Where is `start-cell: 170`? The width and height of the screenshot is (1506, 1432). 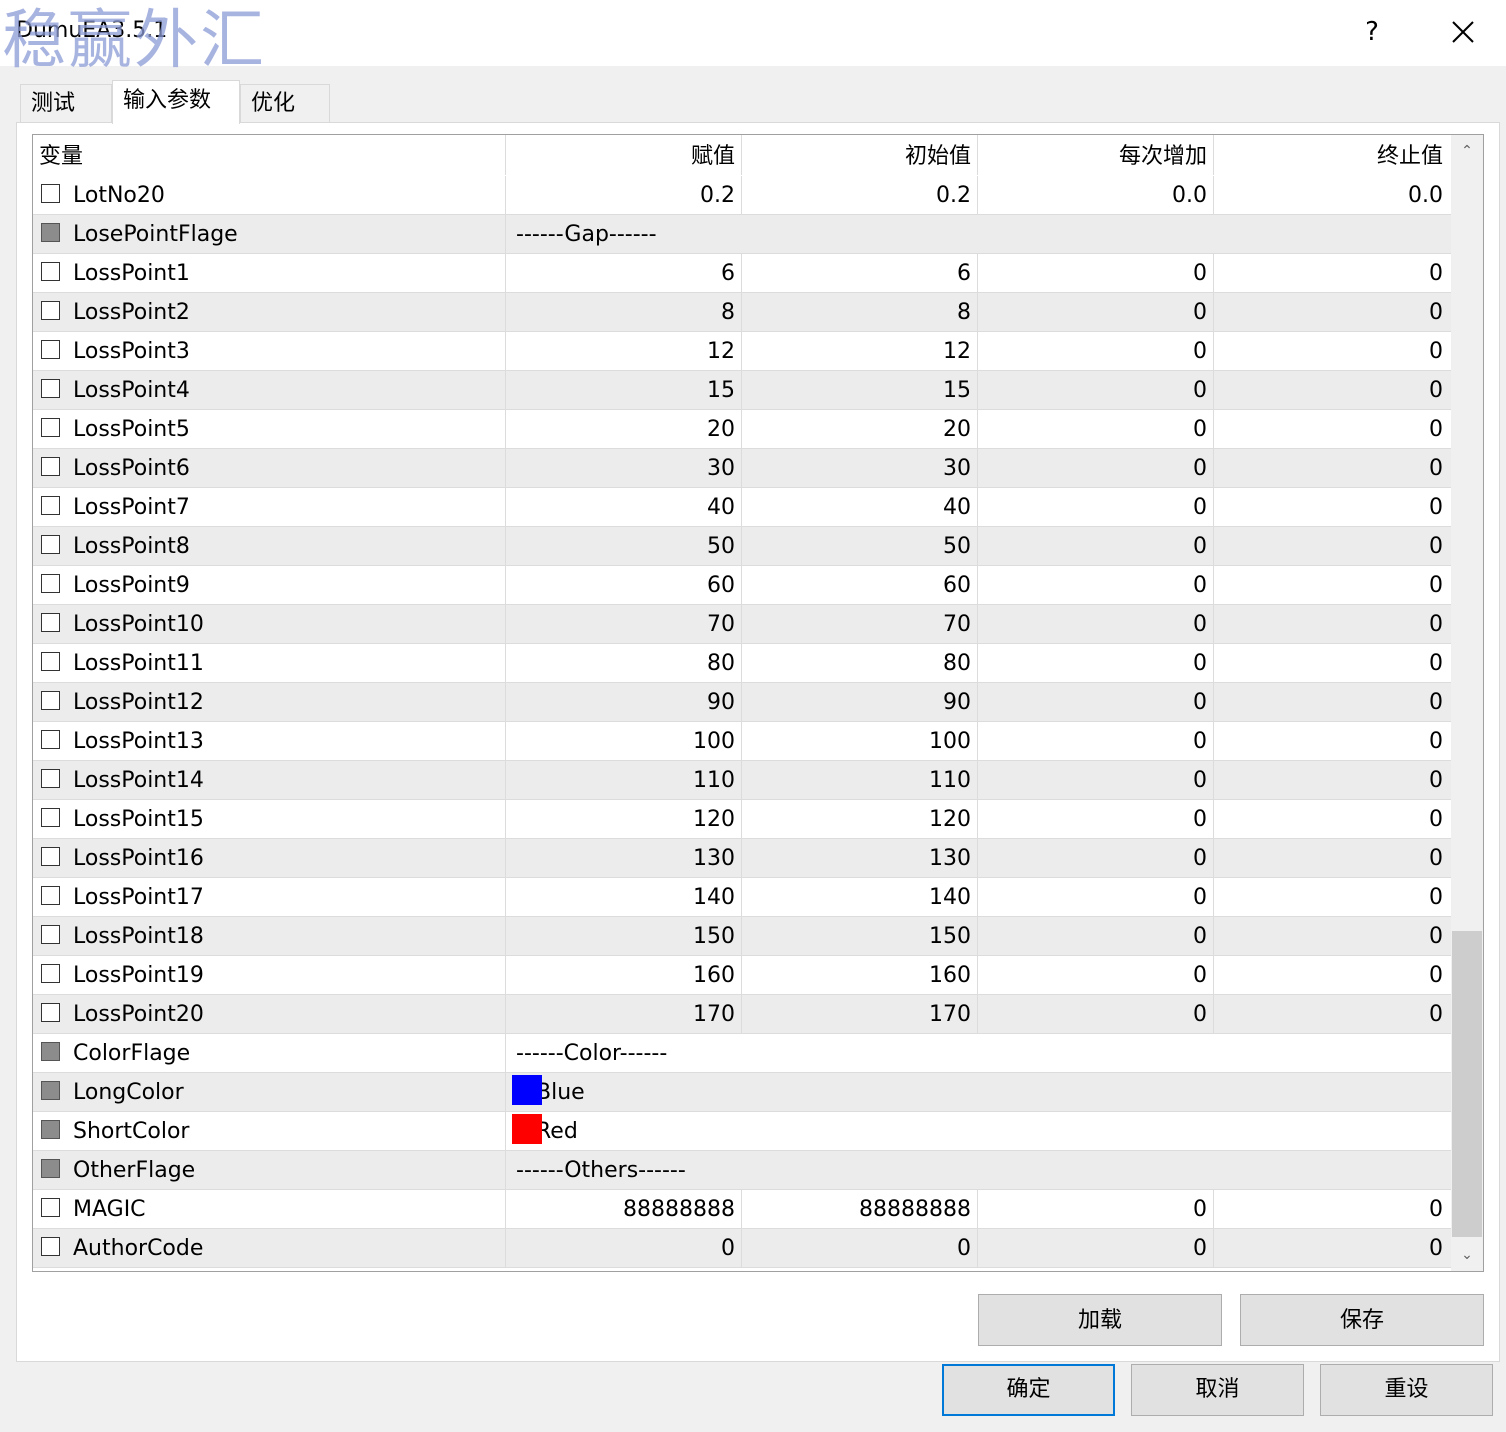
start-cell: 170 is located at coordinates (859, 1014).